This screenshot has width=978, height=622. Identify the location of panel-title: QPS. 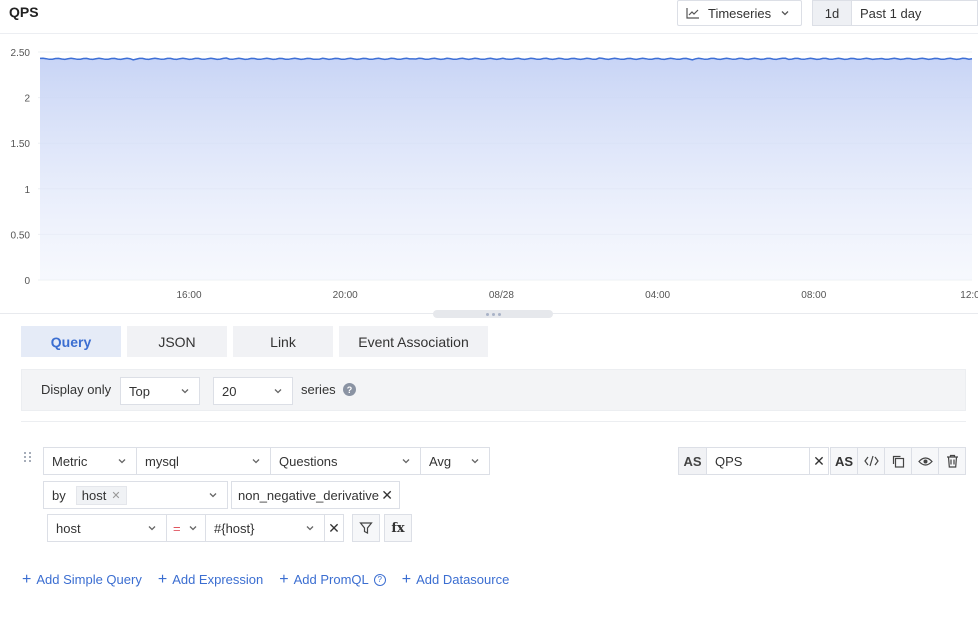
(24, 12).